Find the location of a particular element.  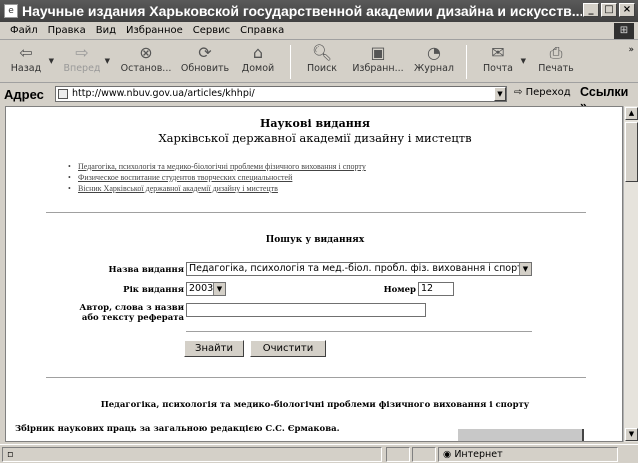

forward-label: Вперед is located at coordinates (82, 68).